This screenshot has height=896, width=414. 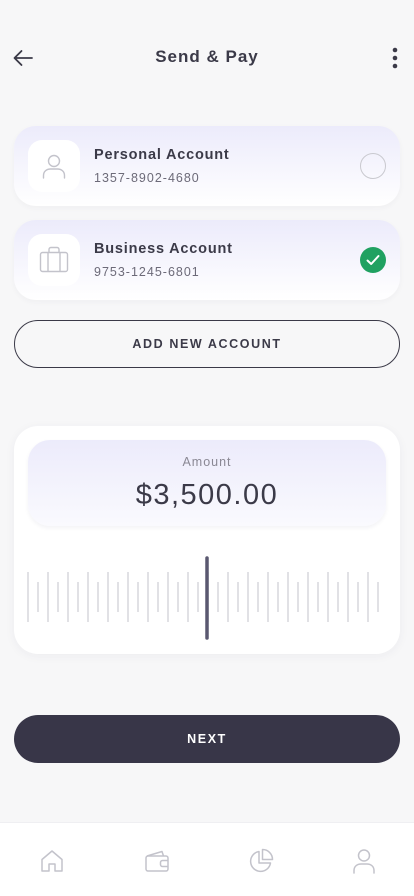 I want to click on account-card-business: Business Account 9753-1245-6801, so click(x=207, y=260).